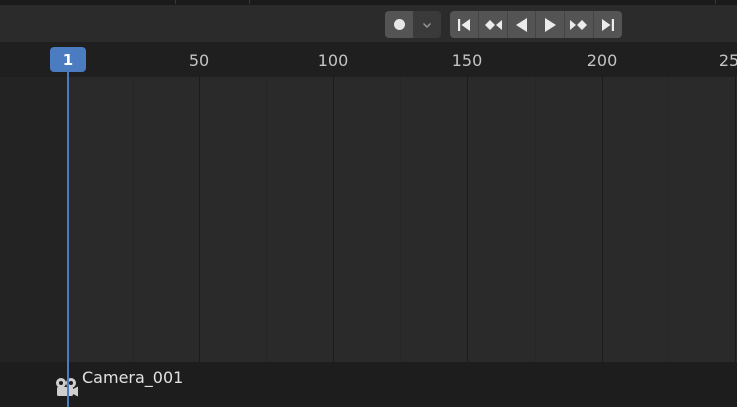 Image resolution: width=737 pixels, height=407 pixels. What do you see at coordinates (368, 384) in the screenshot?
I see `active-object-bar: Camera_001` at bounding box center [368, 384].